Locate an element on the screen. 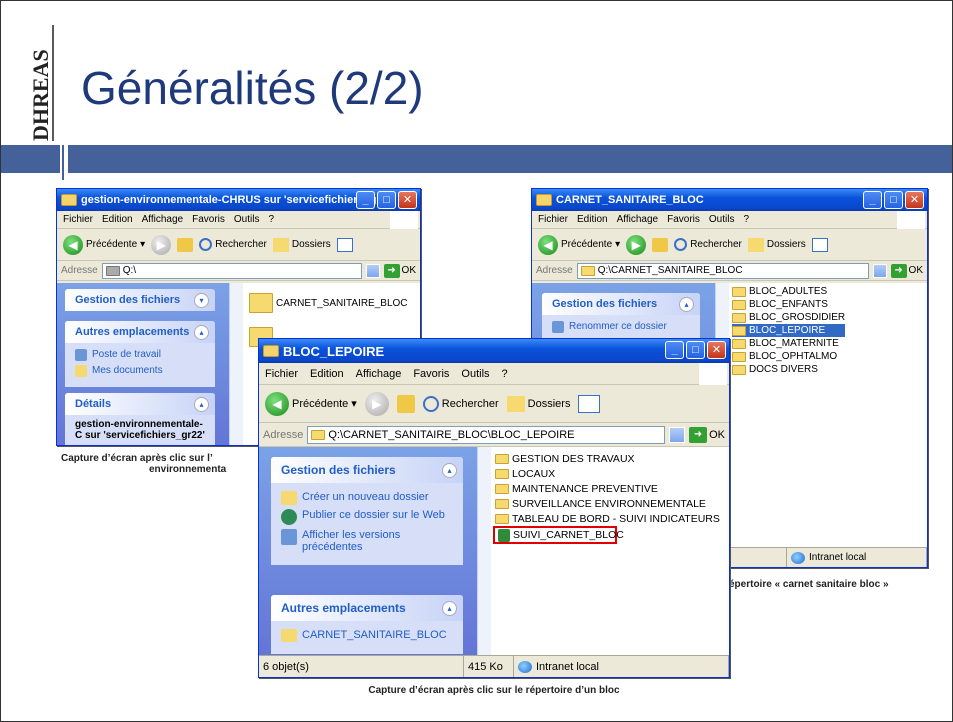 This screenshot has height=722, width=953. list-item: BLOC_MATERNITE is located at coordinates (788, 343).